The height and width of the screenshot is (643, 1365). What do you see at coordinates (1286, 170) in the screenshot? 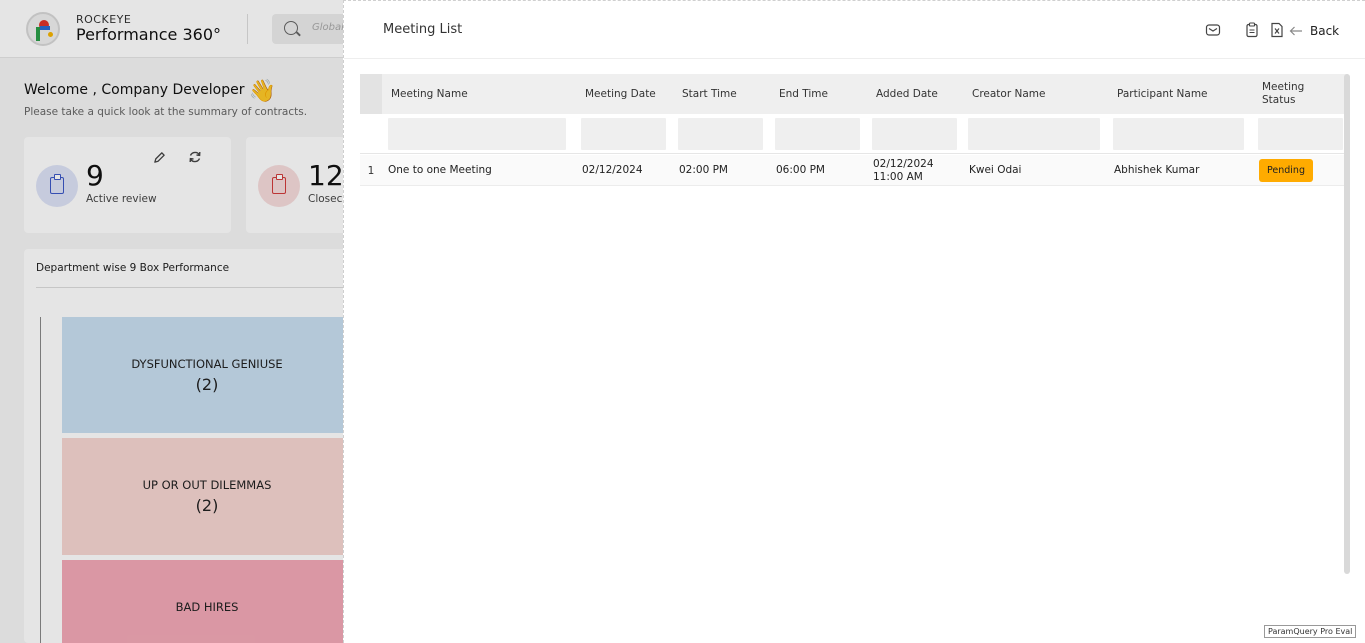
I see `status-badge: Pending` at bounding box center [1286, 170].